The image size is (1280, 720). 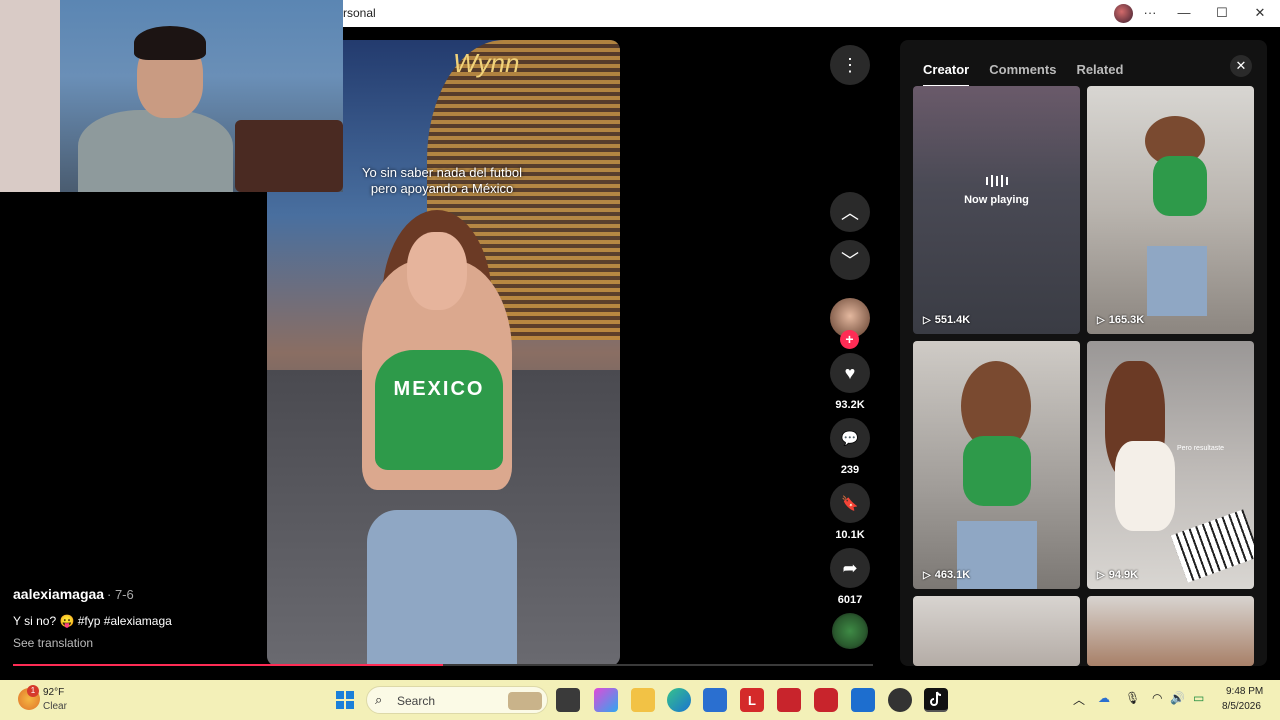 I want to click on more-options-button: ⋮, so click(x=850, y=65).